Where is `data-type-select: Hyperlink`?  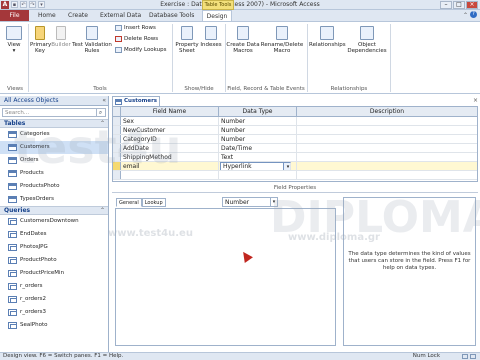 data-type-select: Hyperlink is located at coordinates (255, 166).